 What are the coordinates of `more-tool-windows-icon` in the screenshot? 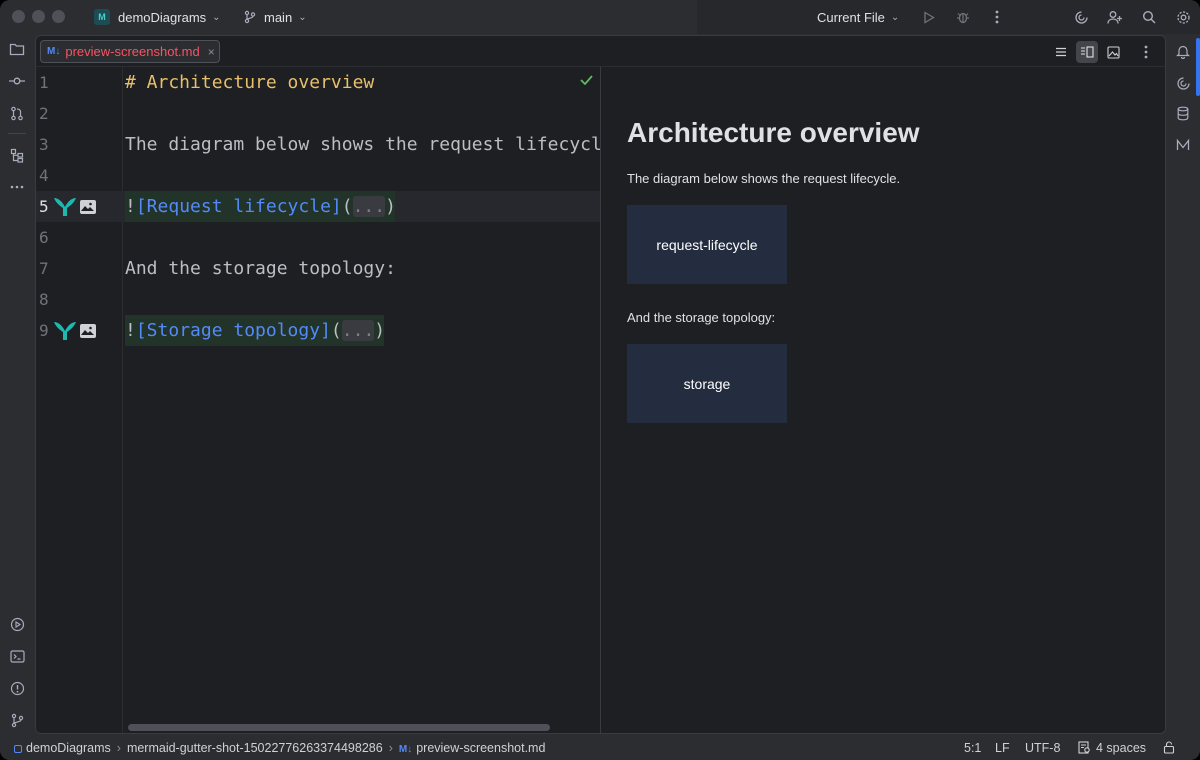 It's located at (17, 187).